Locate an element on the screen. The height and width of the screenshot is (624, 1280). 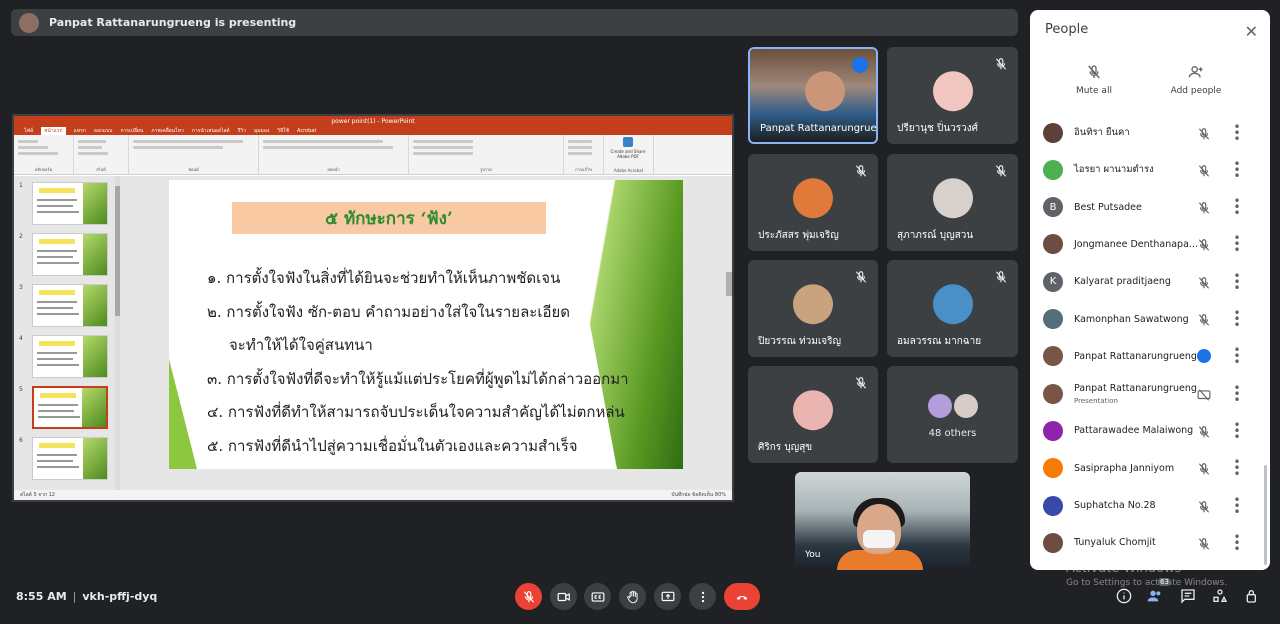
participant-row: Jongmanee Denthanapa... • • • is located at coordinates (1150, 244).